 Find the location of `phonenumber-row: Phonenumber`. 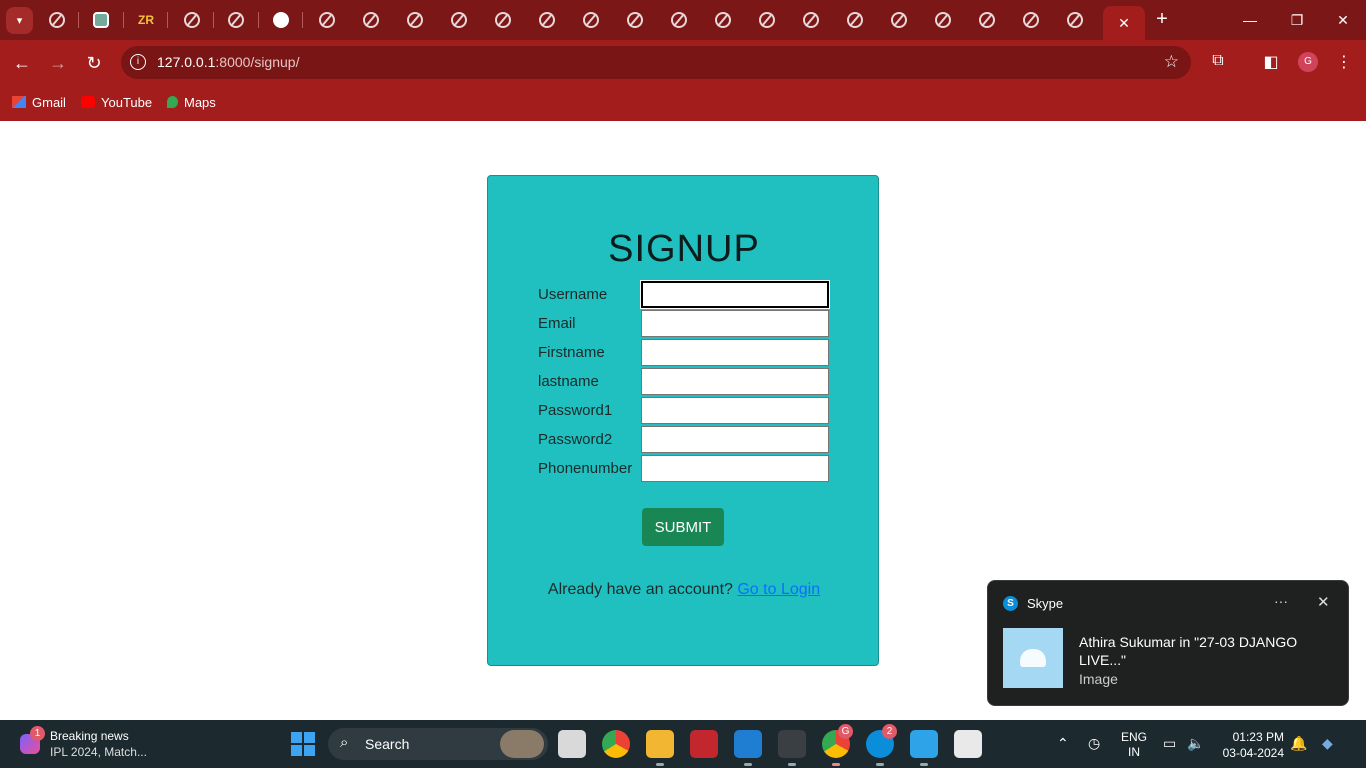

phonenumber-row: Phonenumber is located at coordinates (688, 468).